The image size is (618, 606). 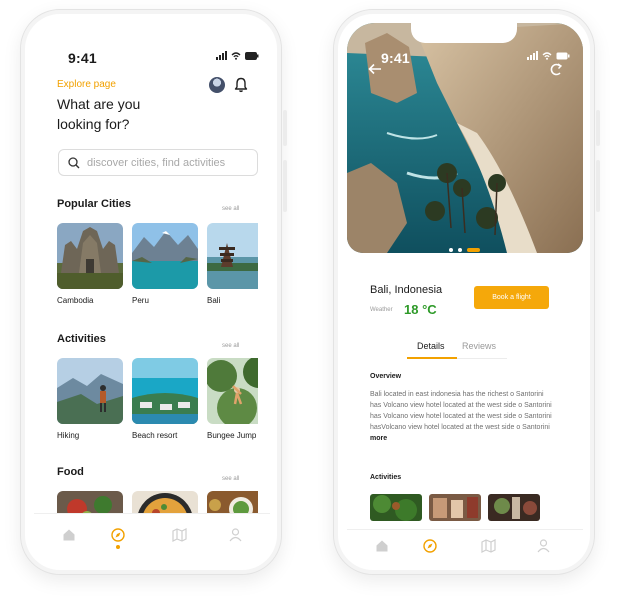 I want to click on temperature: 18 °C, so click(x=420, y=309).